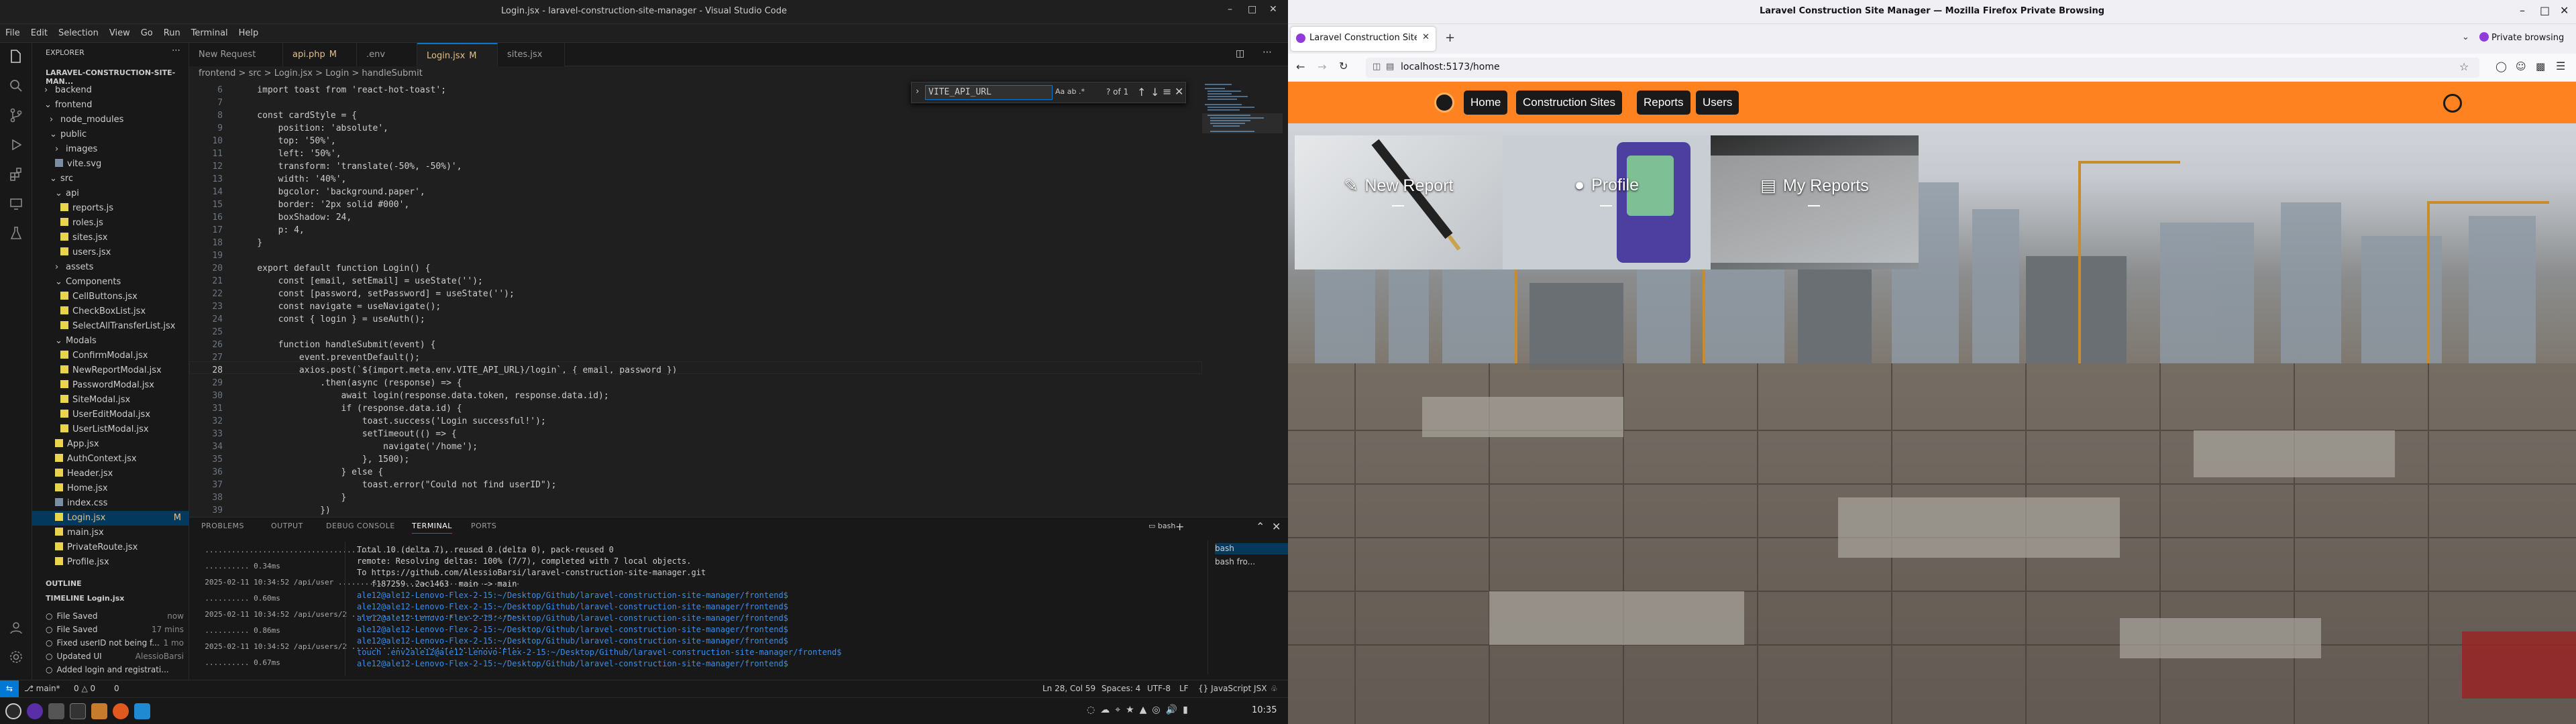 This screenshot has height=724, width=2576. What do you see at coordinates (110, 179) in the screenshot?
I see `tree-item: ⌄ src` at bounding box center [110, 179].